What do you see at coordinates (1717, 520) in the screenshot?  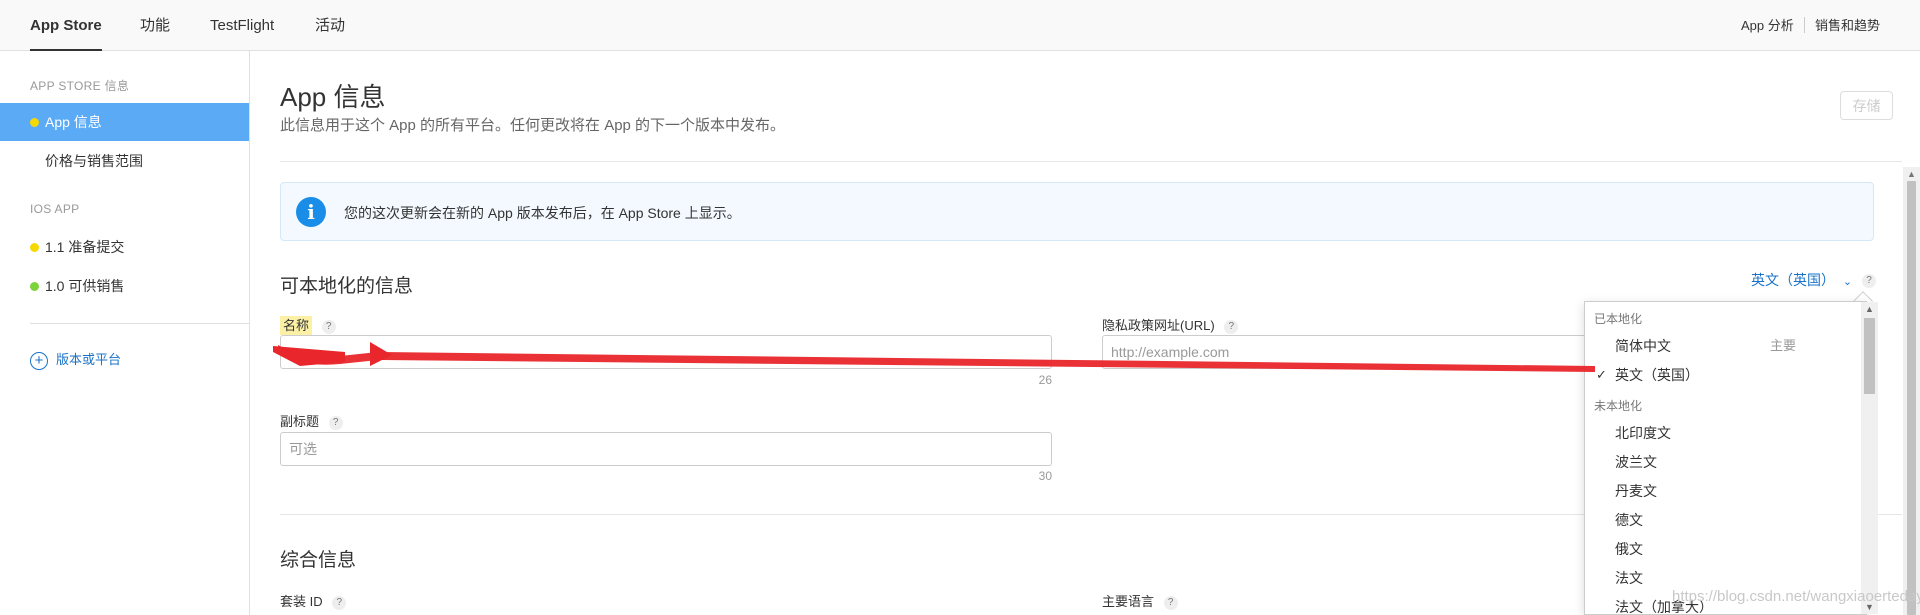 I see `language-option: 德文` at bounding box center [1717, 520].